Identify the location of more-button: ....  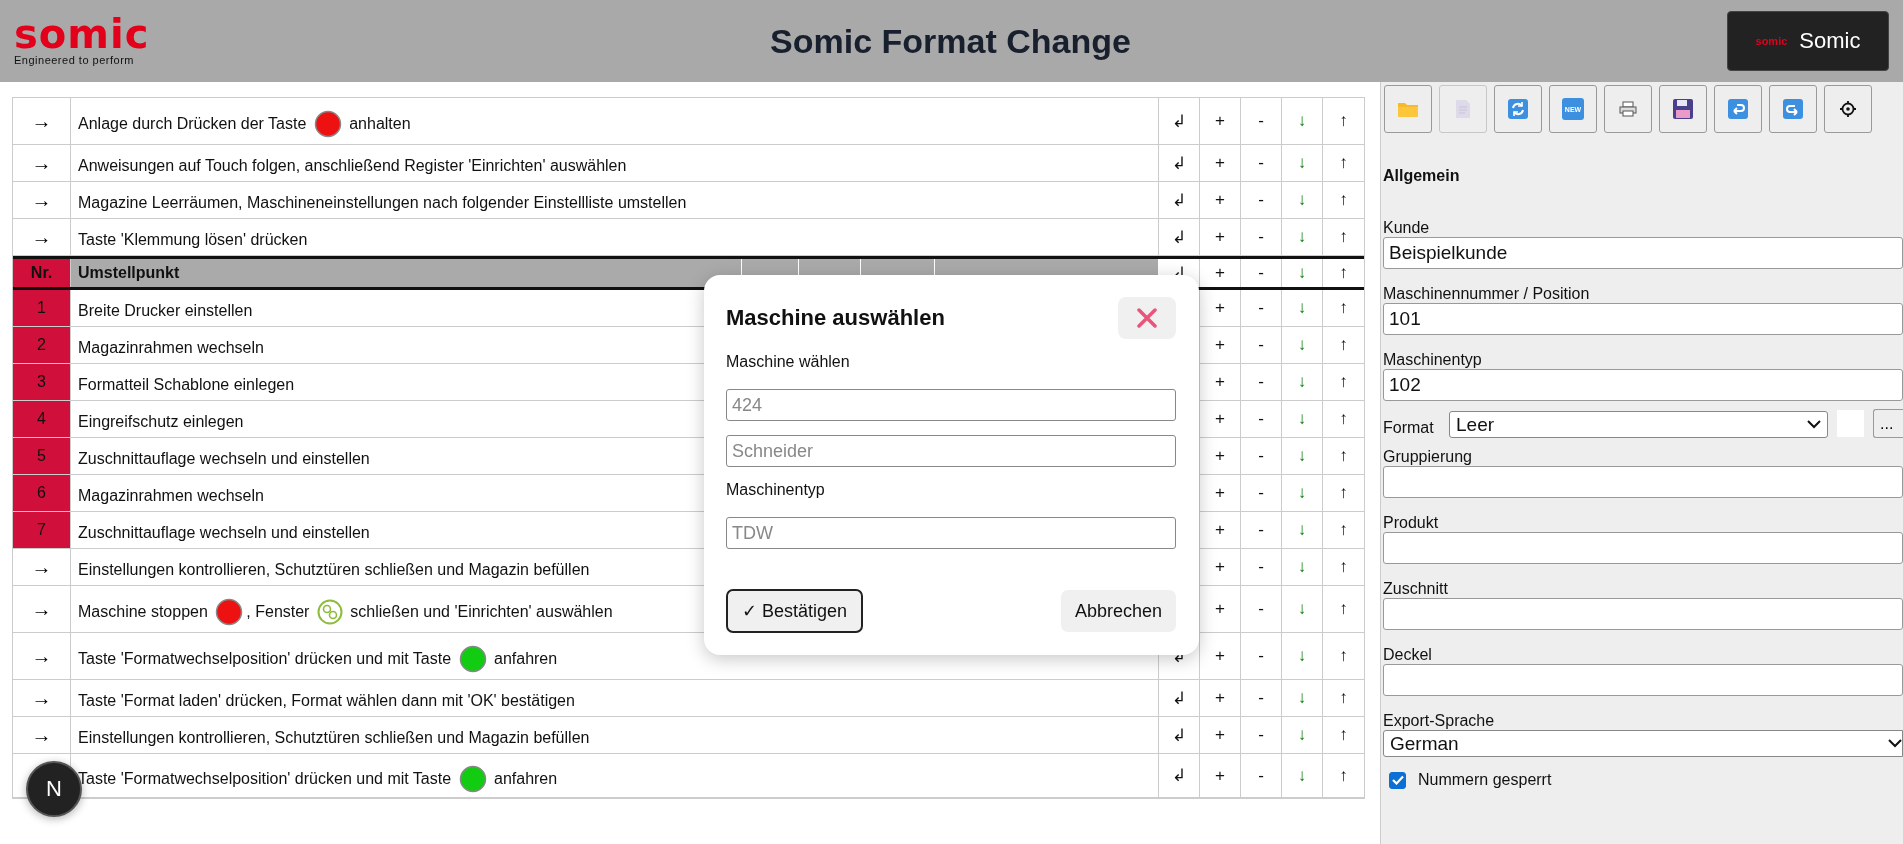
(1888, 423).